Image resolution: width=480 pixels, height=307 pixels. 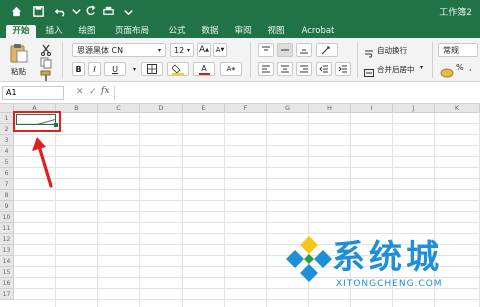 I want to click on merge-dropdown-icon: ▾, so click(x=421, y=67).